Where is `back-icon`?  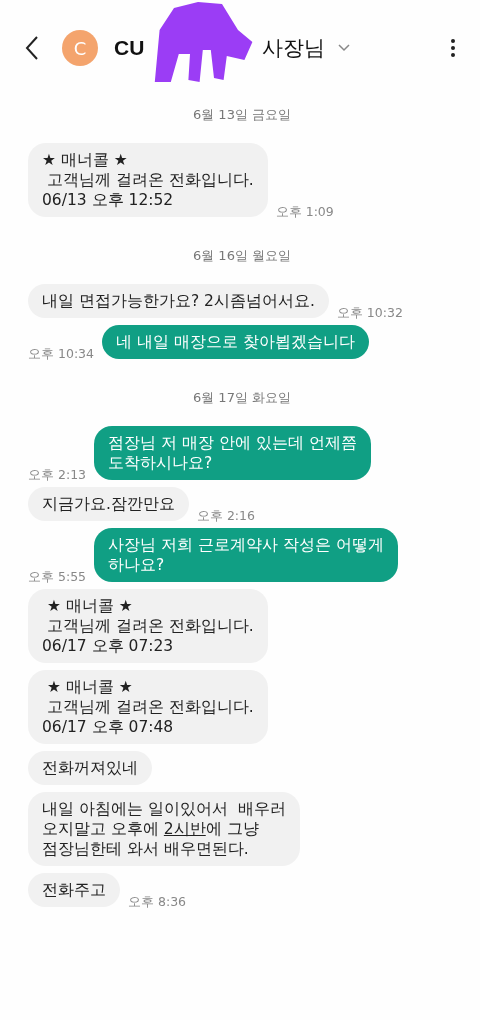
back-icon is located at coordinates (32, 48).